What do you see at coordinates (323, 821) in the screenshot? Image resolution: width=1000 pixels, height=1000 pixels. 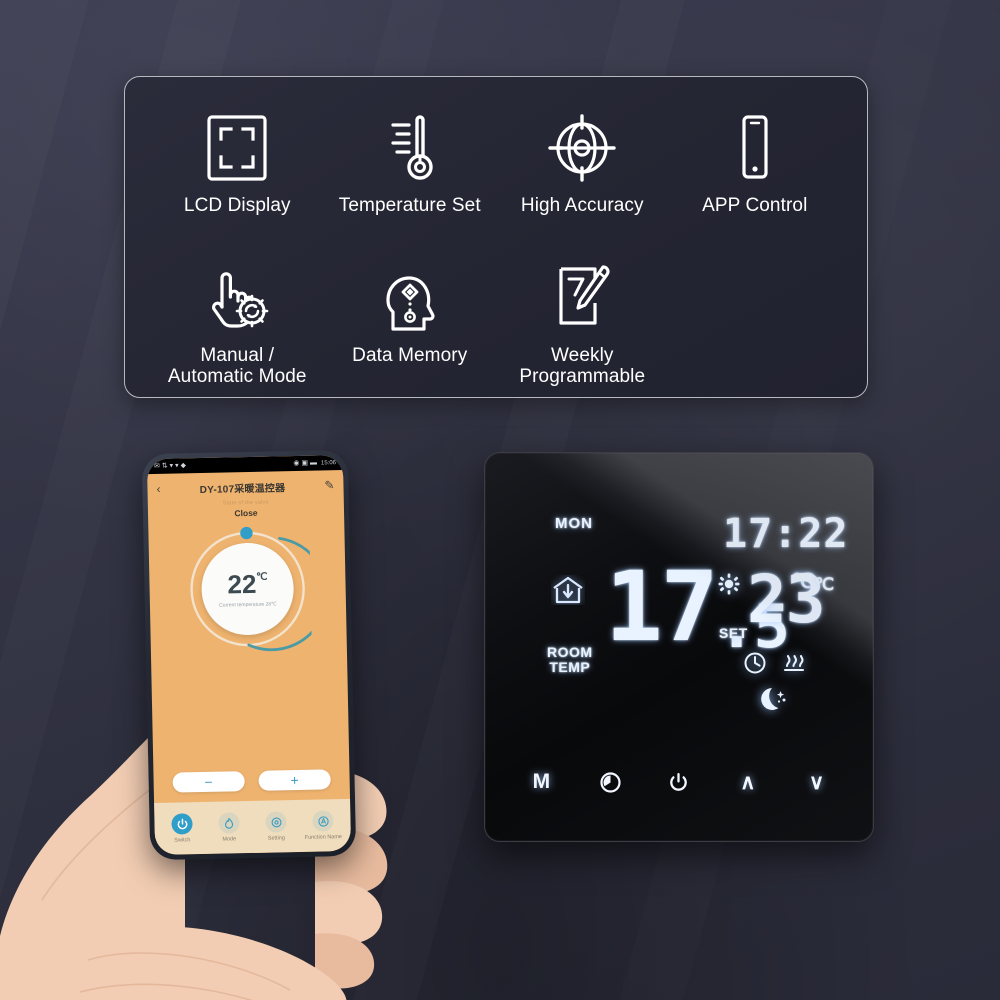 I see `target-icon` at bounding box center [323, 821].